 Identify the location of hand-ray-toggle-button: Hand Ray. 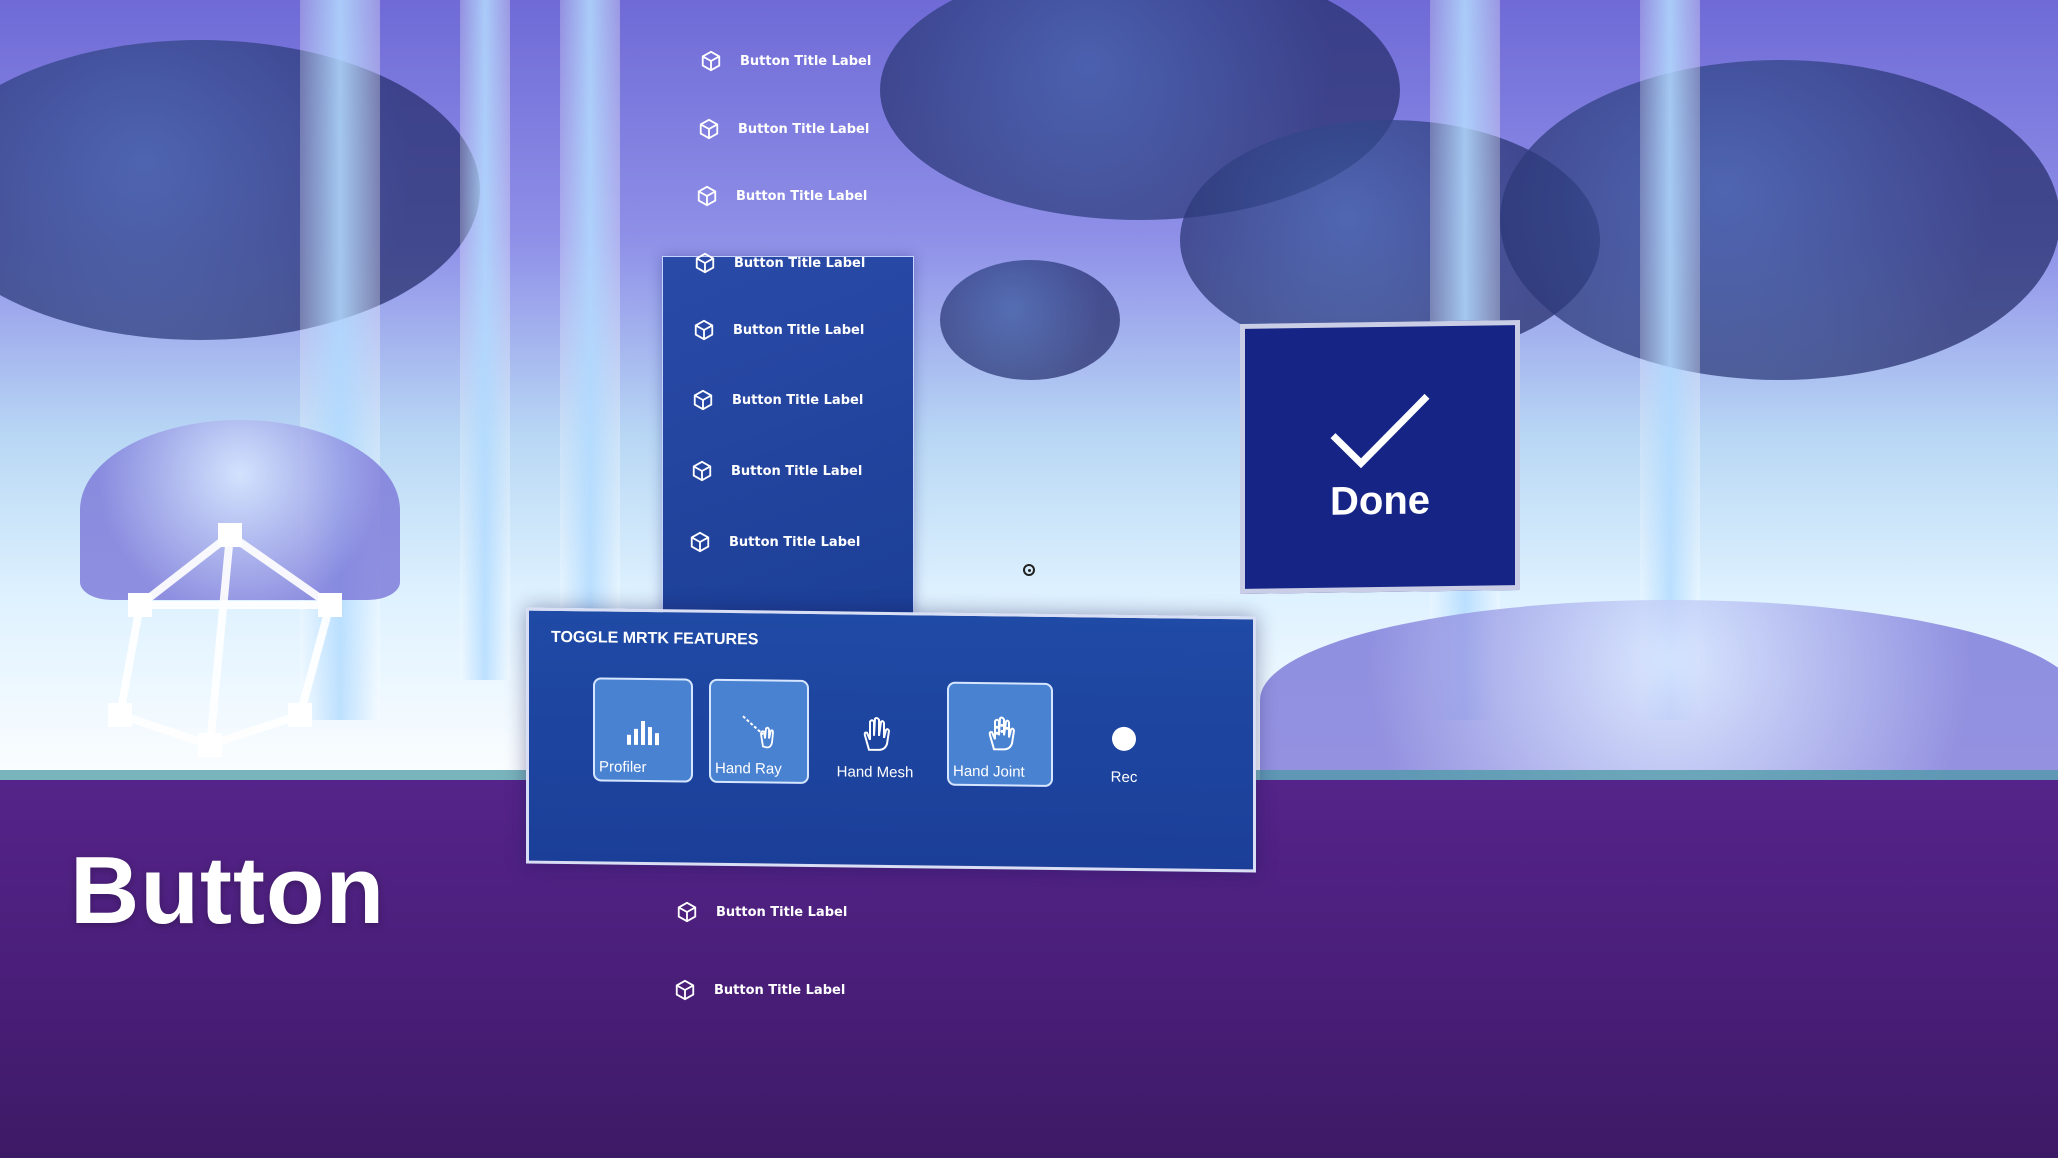
(759, 731).